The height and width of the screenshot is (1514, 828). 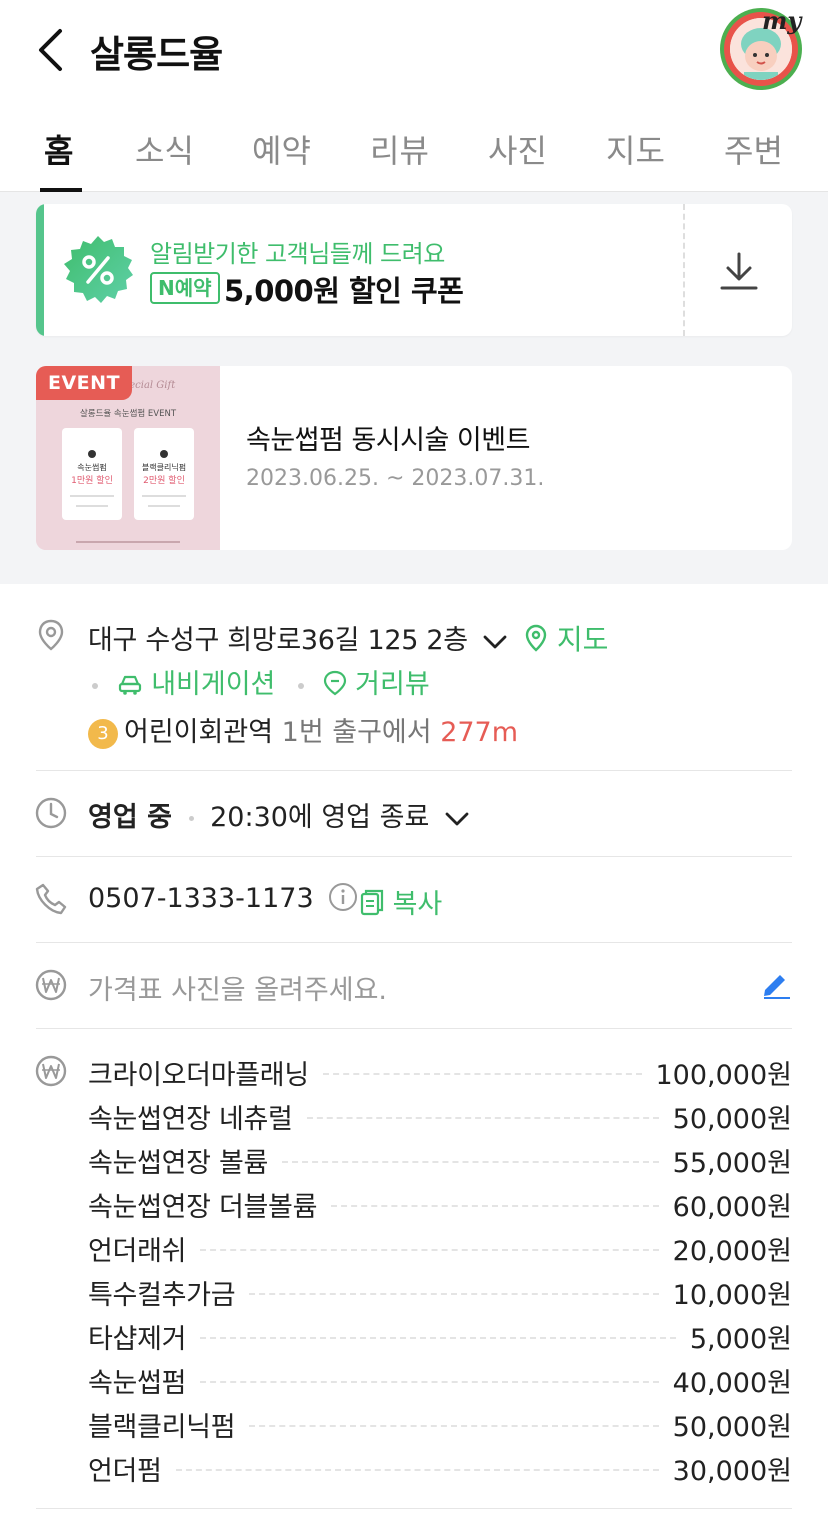 I want to click on coupon-headline: 알림받기한 고객님들께 드려요, so click(x=297, y=254).